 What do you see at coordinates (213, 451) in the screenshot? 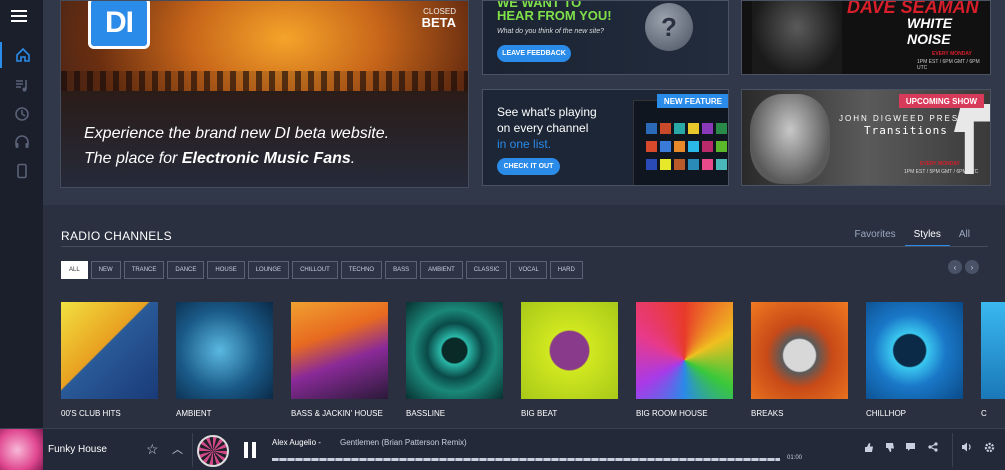
I see `track-artwork` at bounding box center [213, 451].